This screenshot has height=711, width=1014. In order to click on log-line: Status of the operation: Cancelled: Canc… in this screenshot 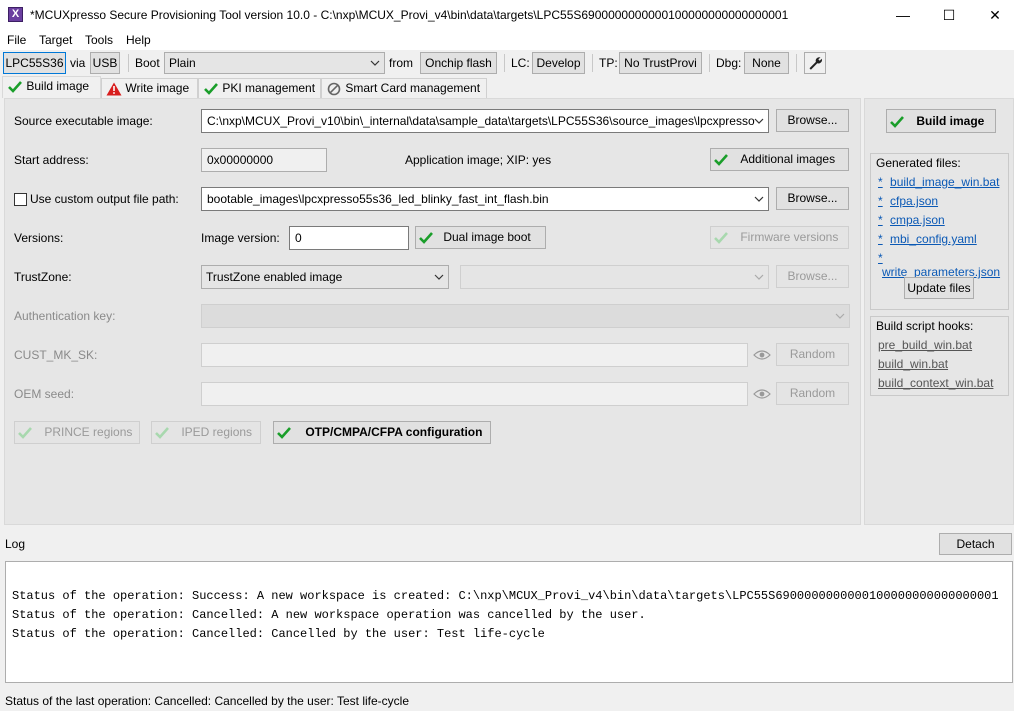, I will do `click(278, 634)`.